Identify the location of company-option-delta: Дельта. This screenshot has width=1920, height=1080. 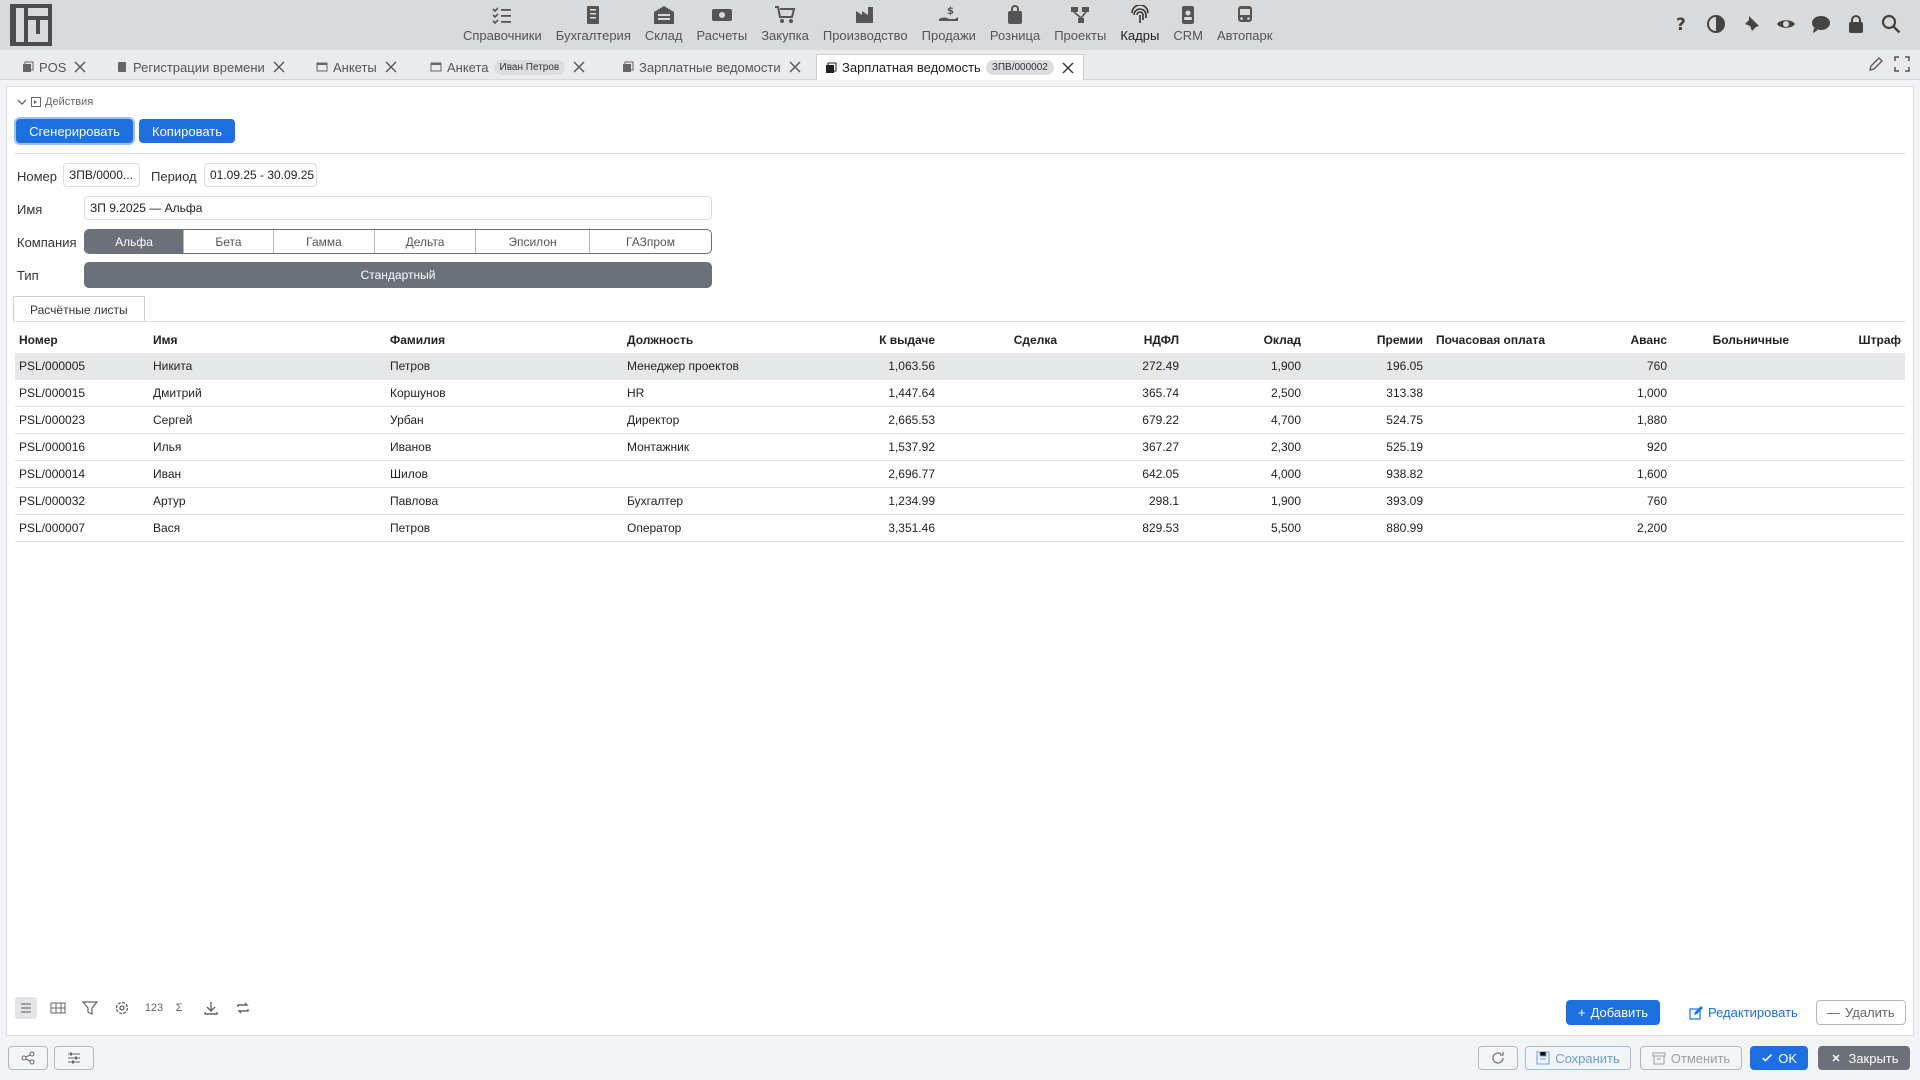
(425, 241).